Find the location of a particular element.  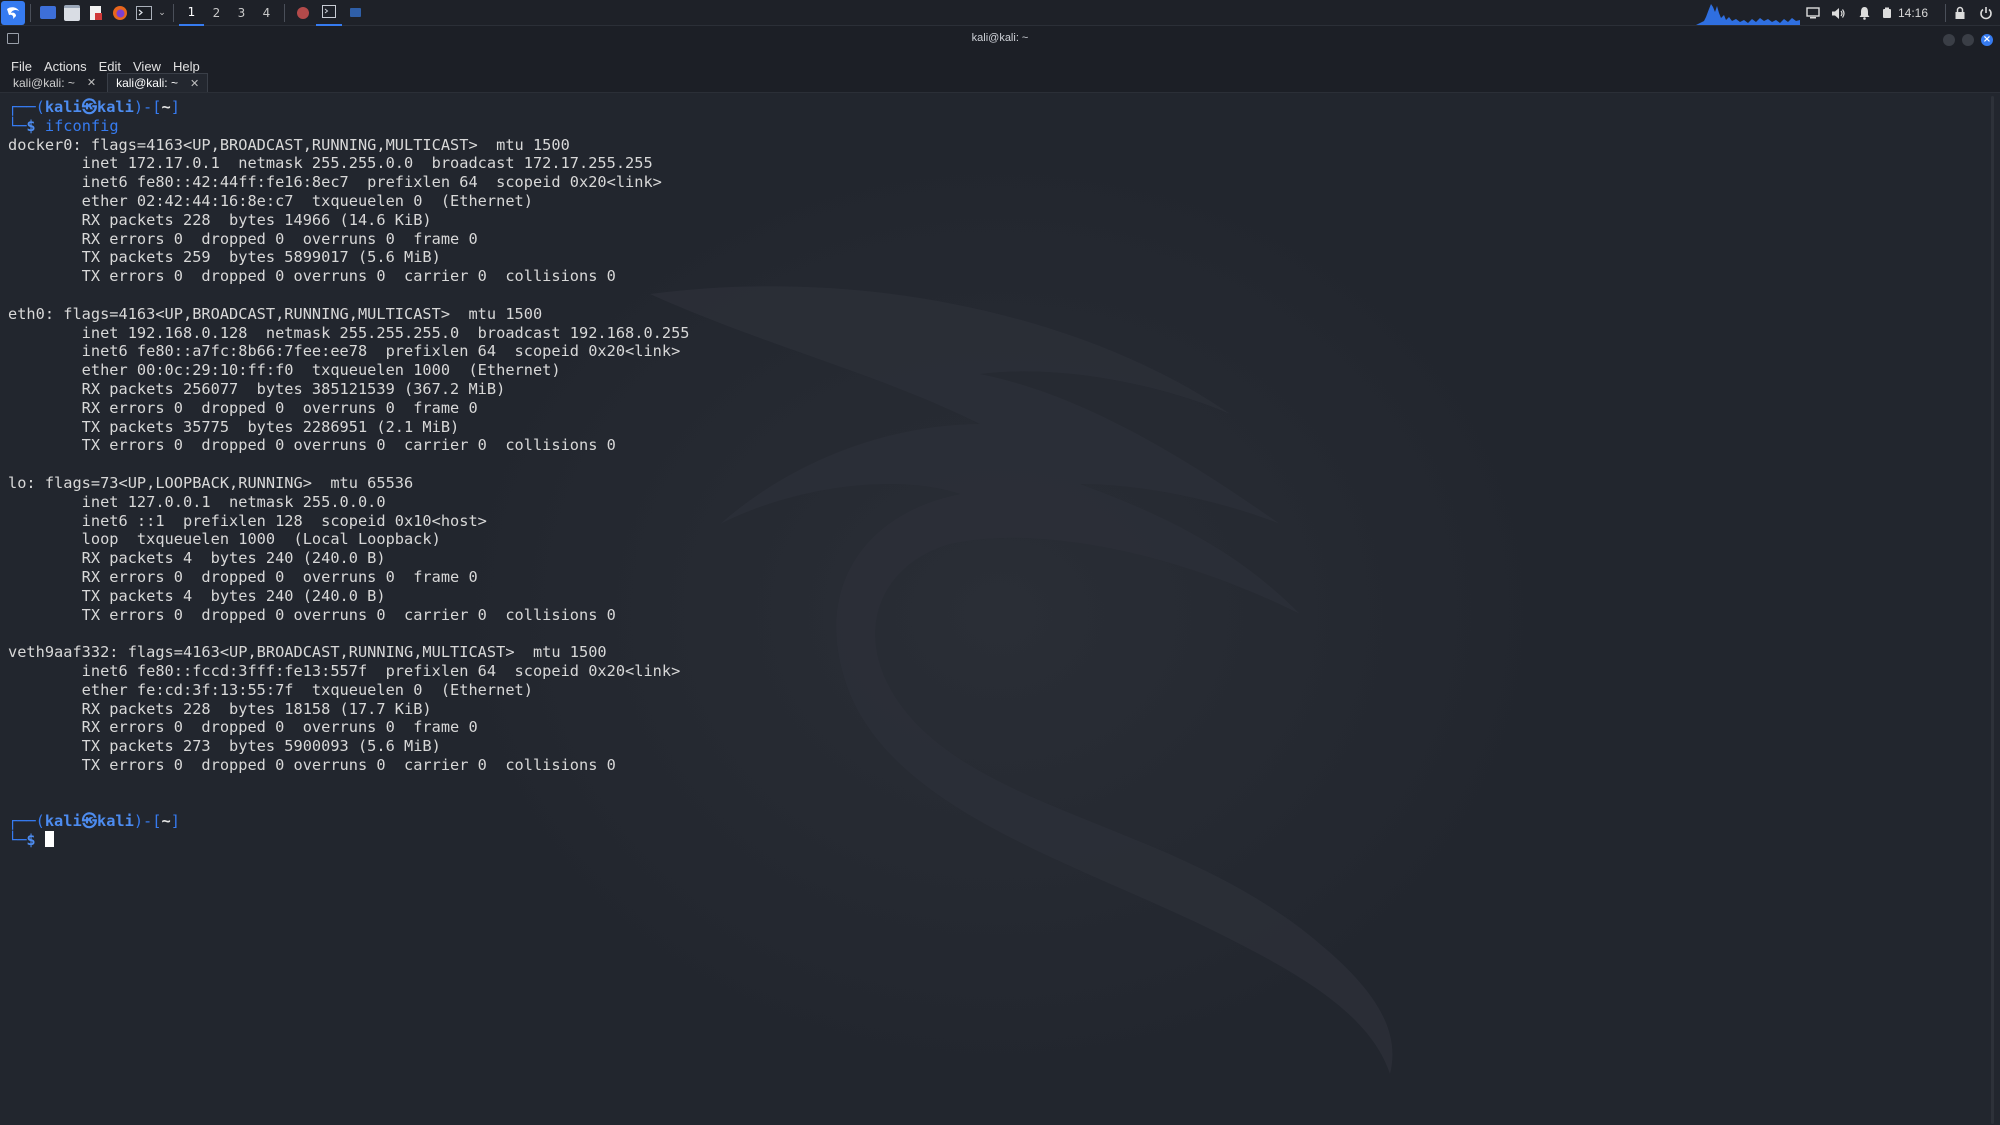

tab-terminal-2: kali@kali: ~ ✕ is located at coordinates (158, 82).